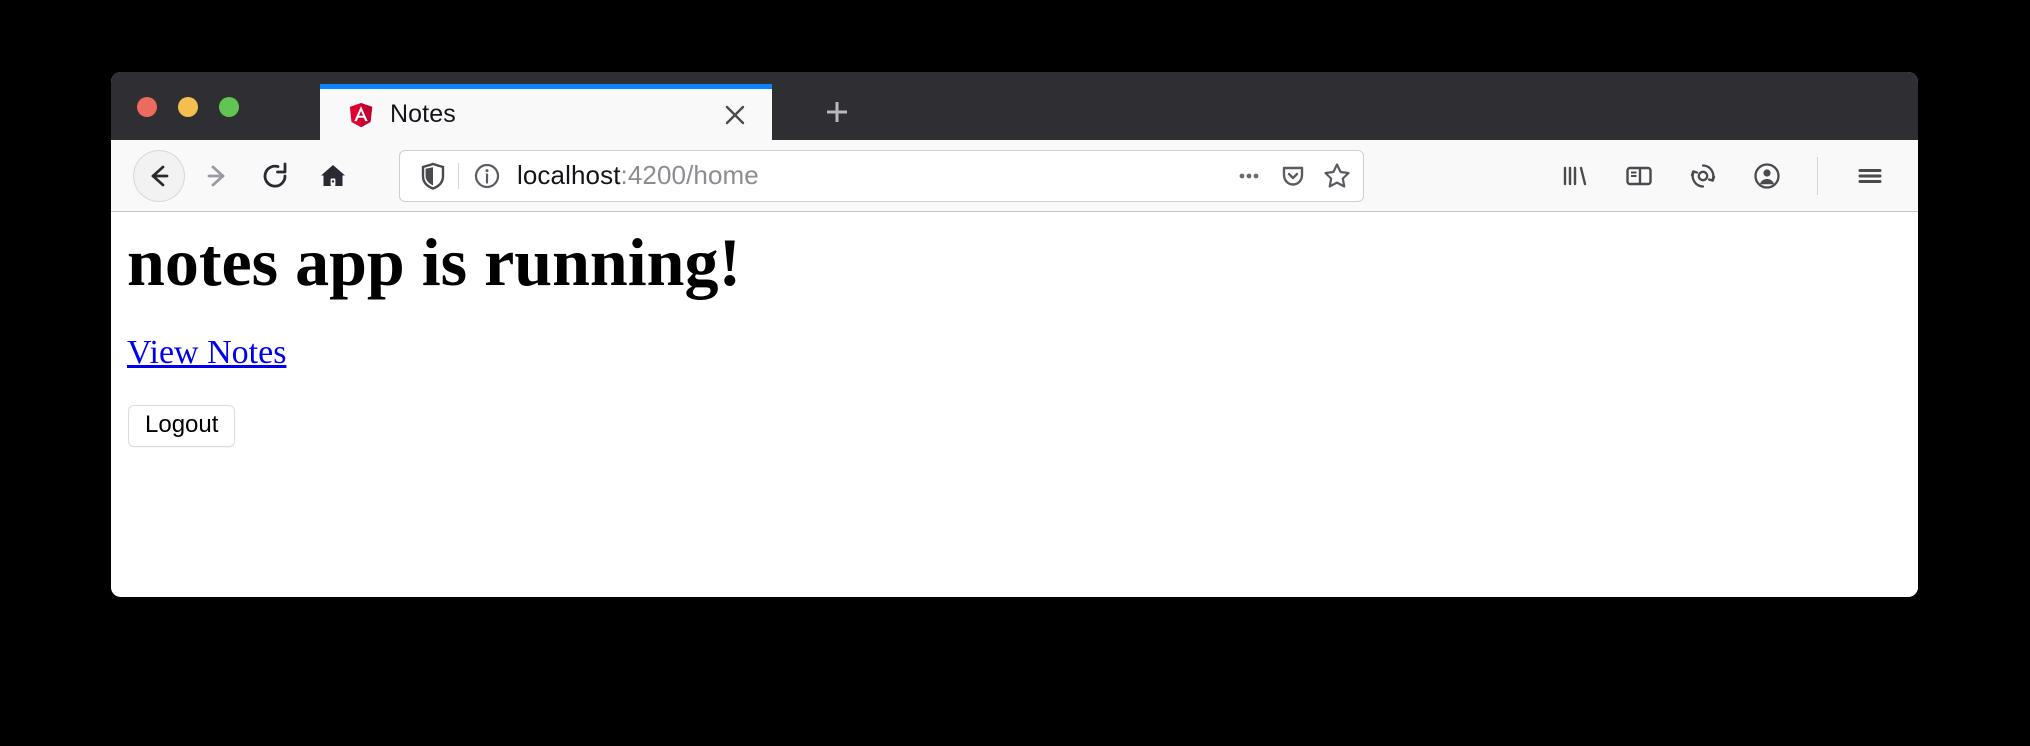 This screenshot has width=2030, height=746. I want to click on page-title: notes app is running!, so click(434, 262).